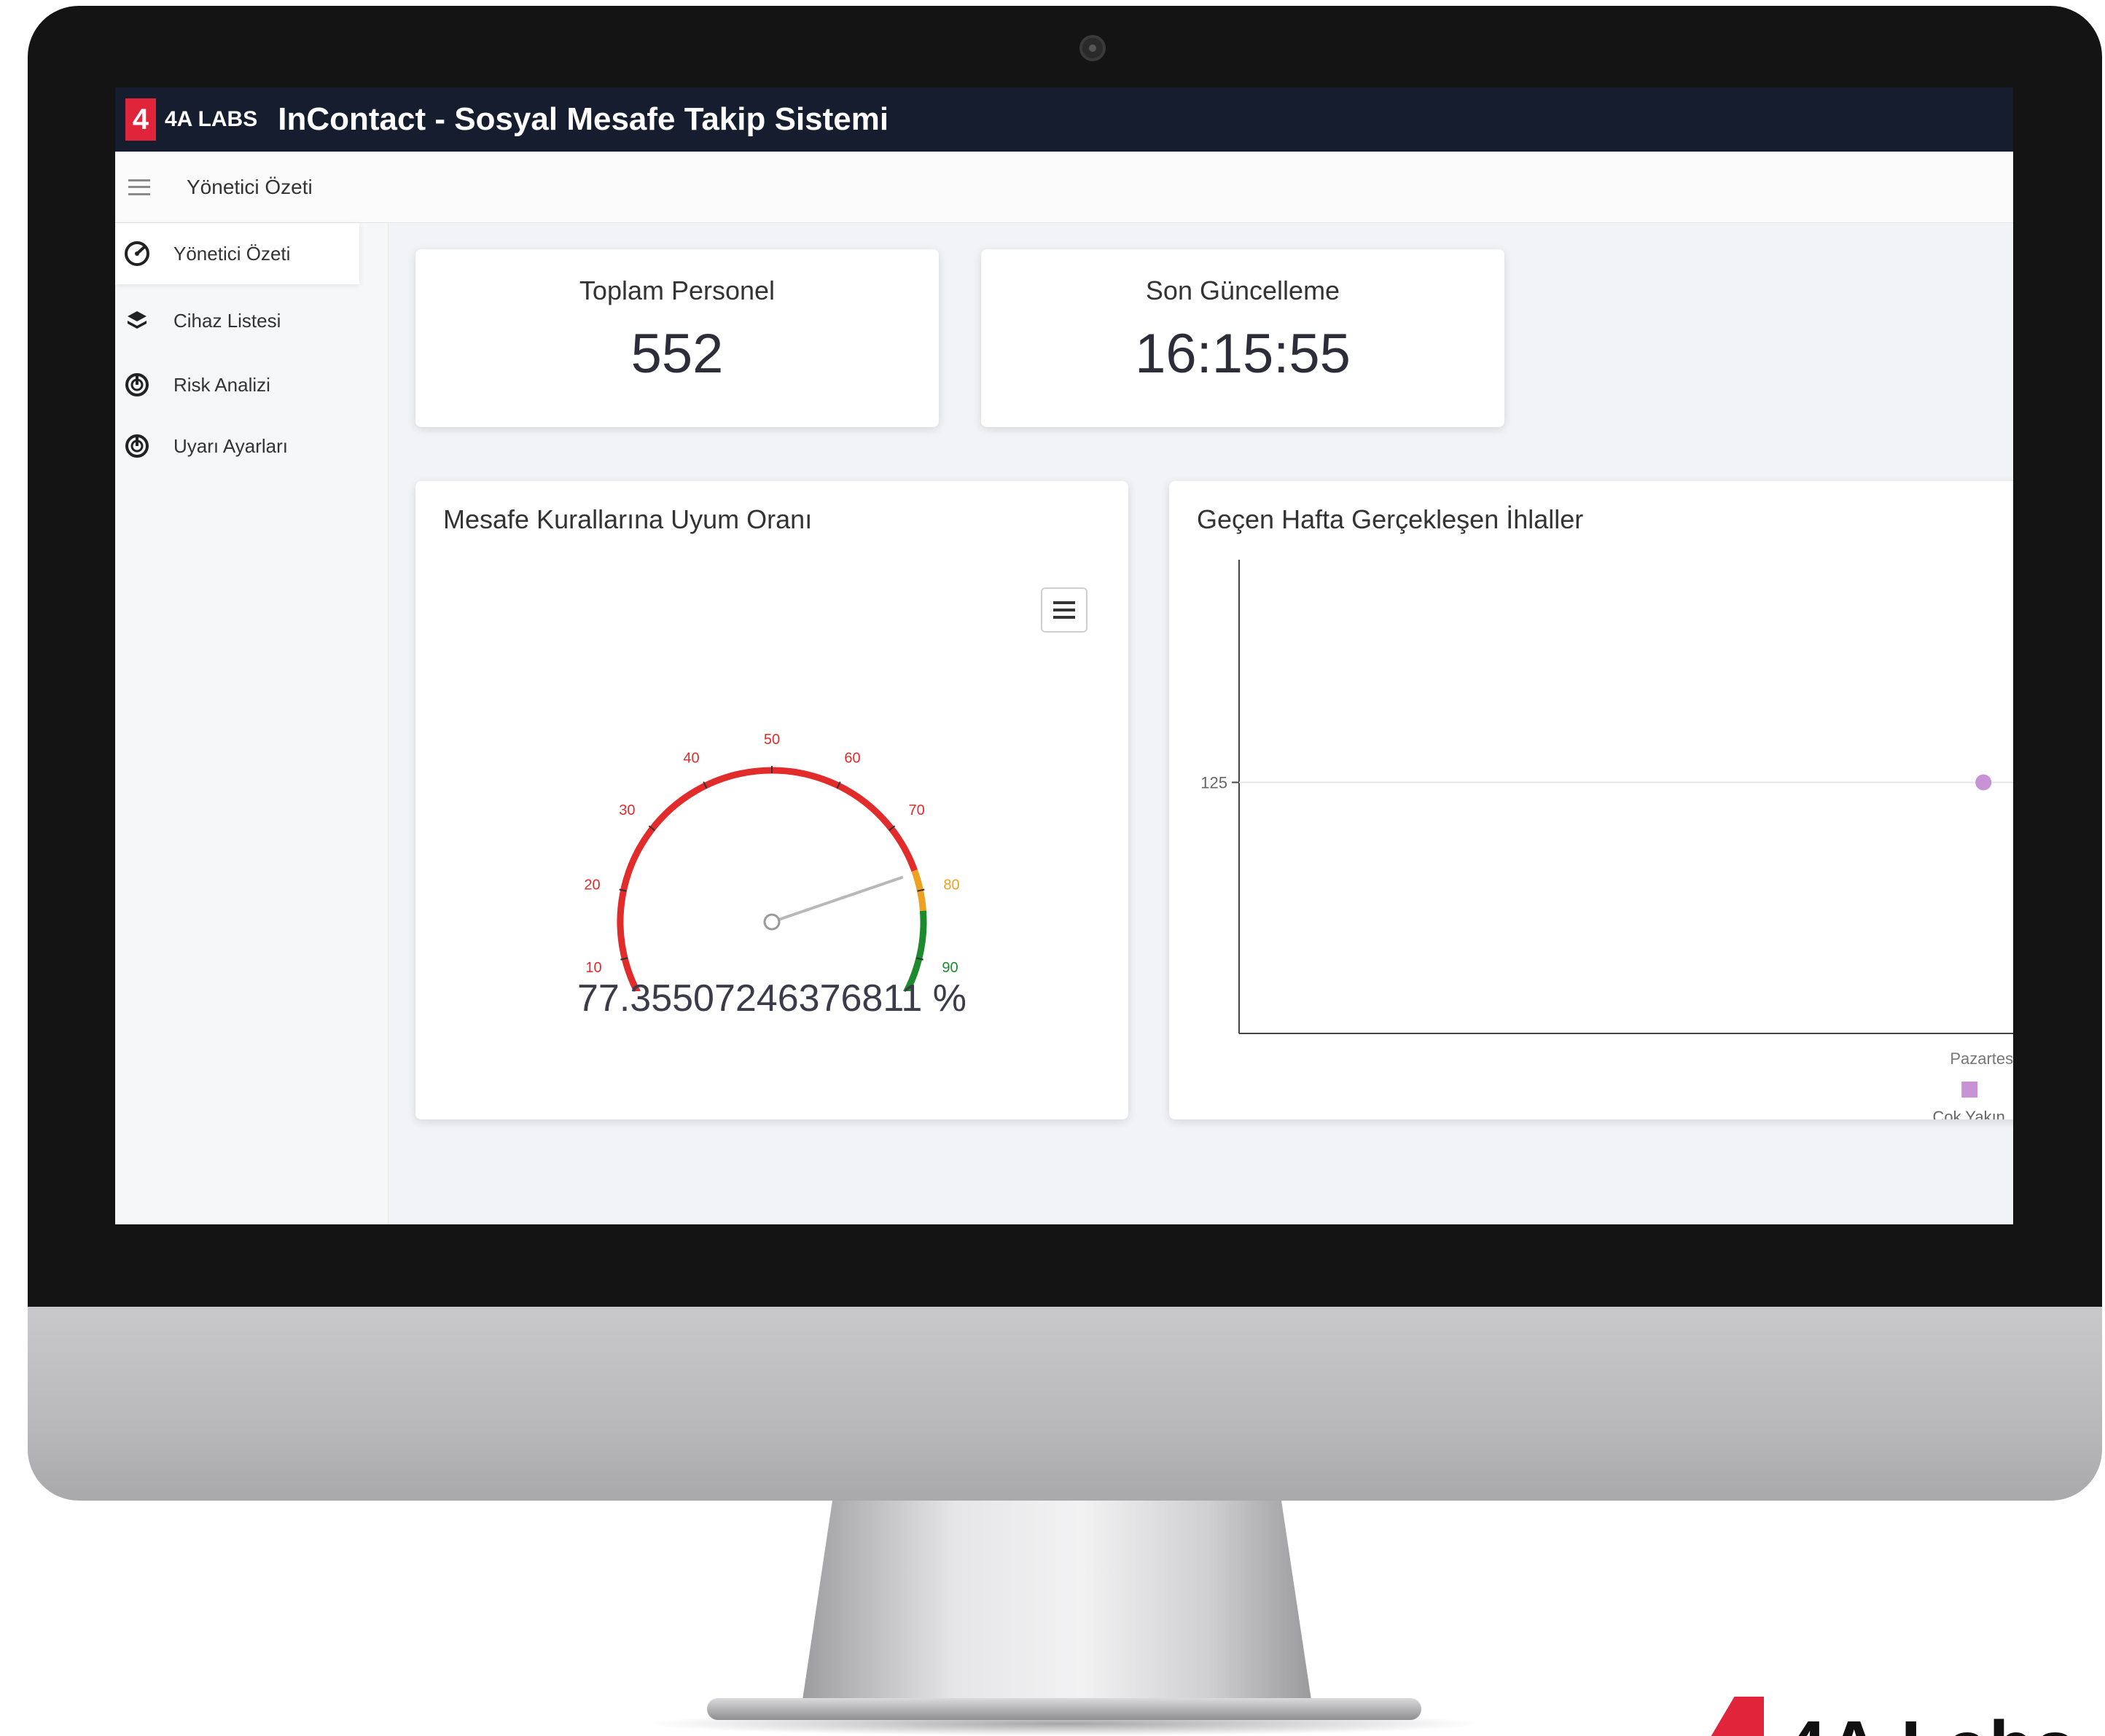 Image resolution: width=2105 pixels, height=1736 pixels. I want to click on sidebar-item-yonetici-ozeti: Yönetici Özeti, so click(237, 253).